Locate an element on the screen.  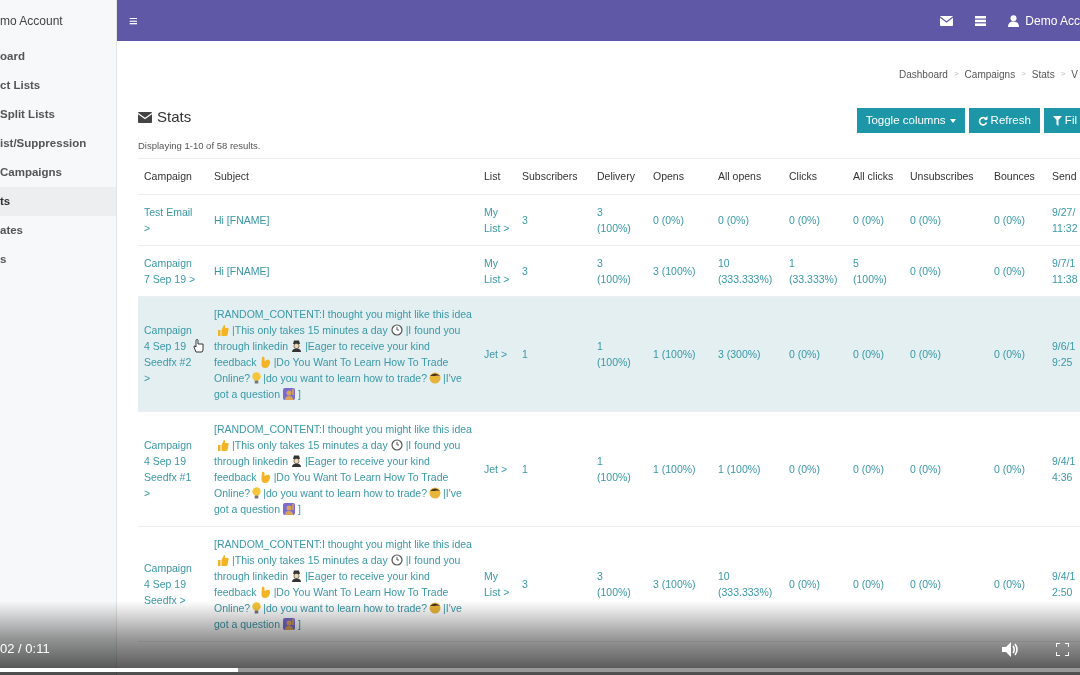
stat-link: 9/7/1 11:38 is located at coordinates (1066, 271).